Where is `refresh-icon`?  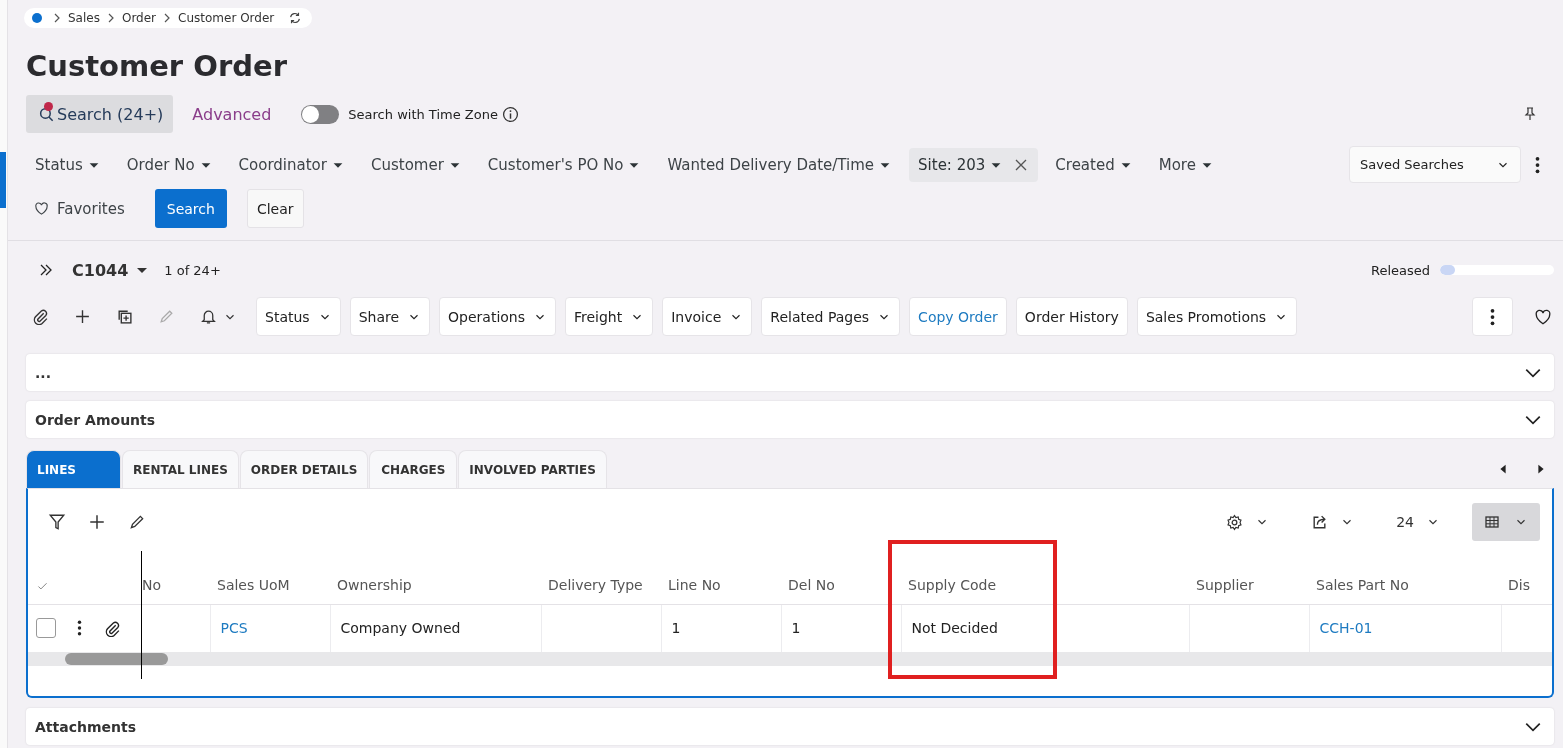 refresh-icon is located at coordinates (295, 18).